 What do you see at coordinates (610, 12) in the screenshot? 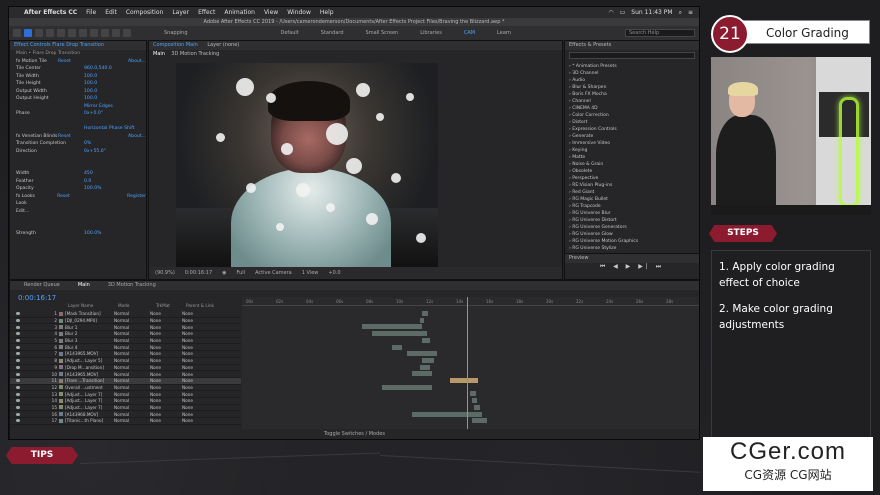
I see `wifi-icon: ◠` at bounding box center [610, 12].